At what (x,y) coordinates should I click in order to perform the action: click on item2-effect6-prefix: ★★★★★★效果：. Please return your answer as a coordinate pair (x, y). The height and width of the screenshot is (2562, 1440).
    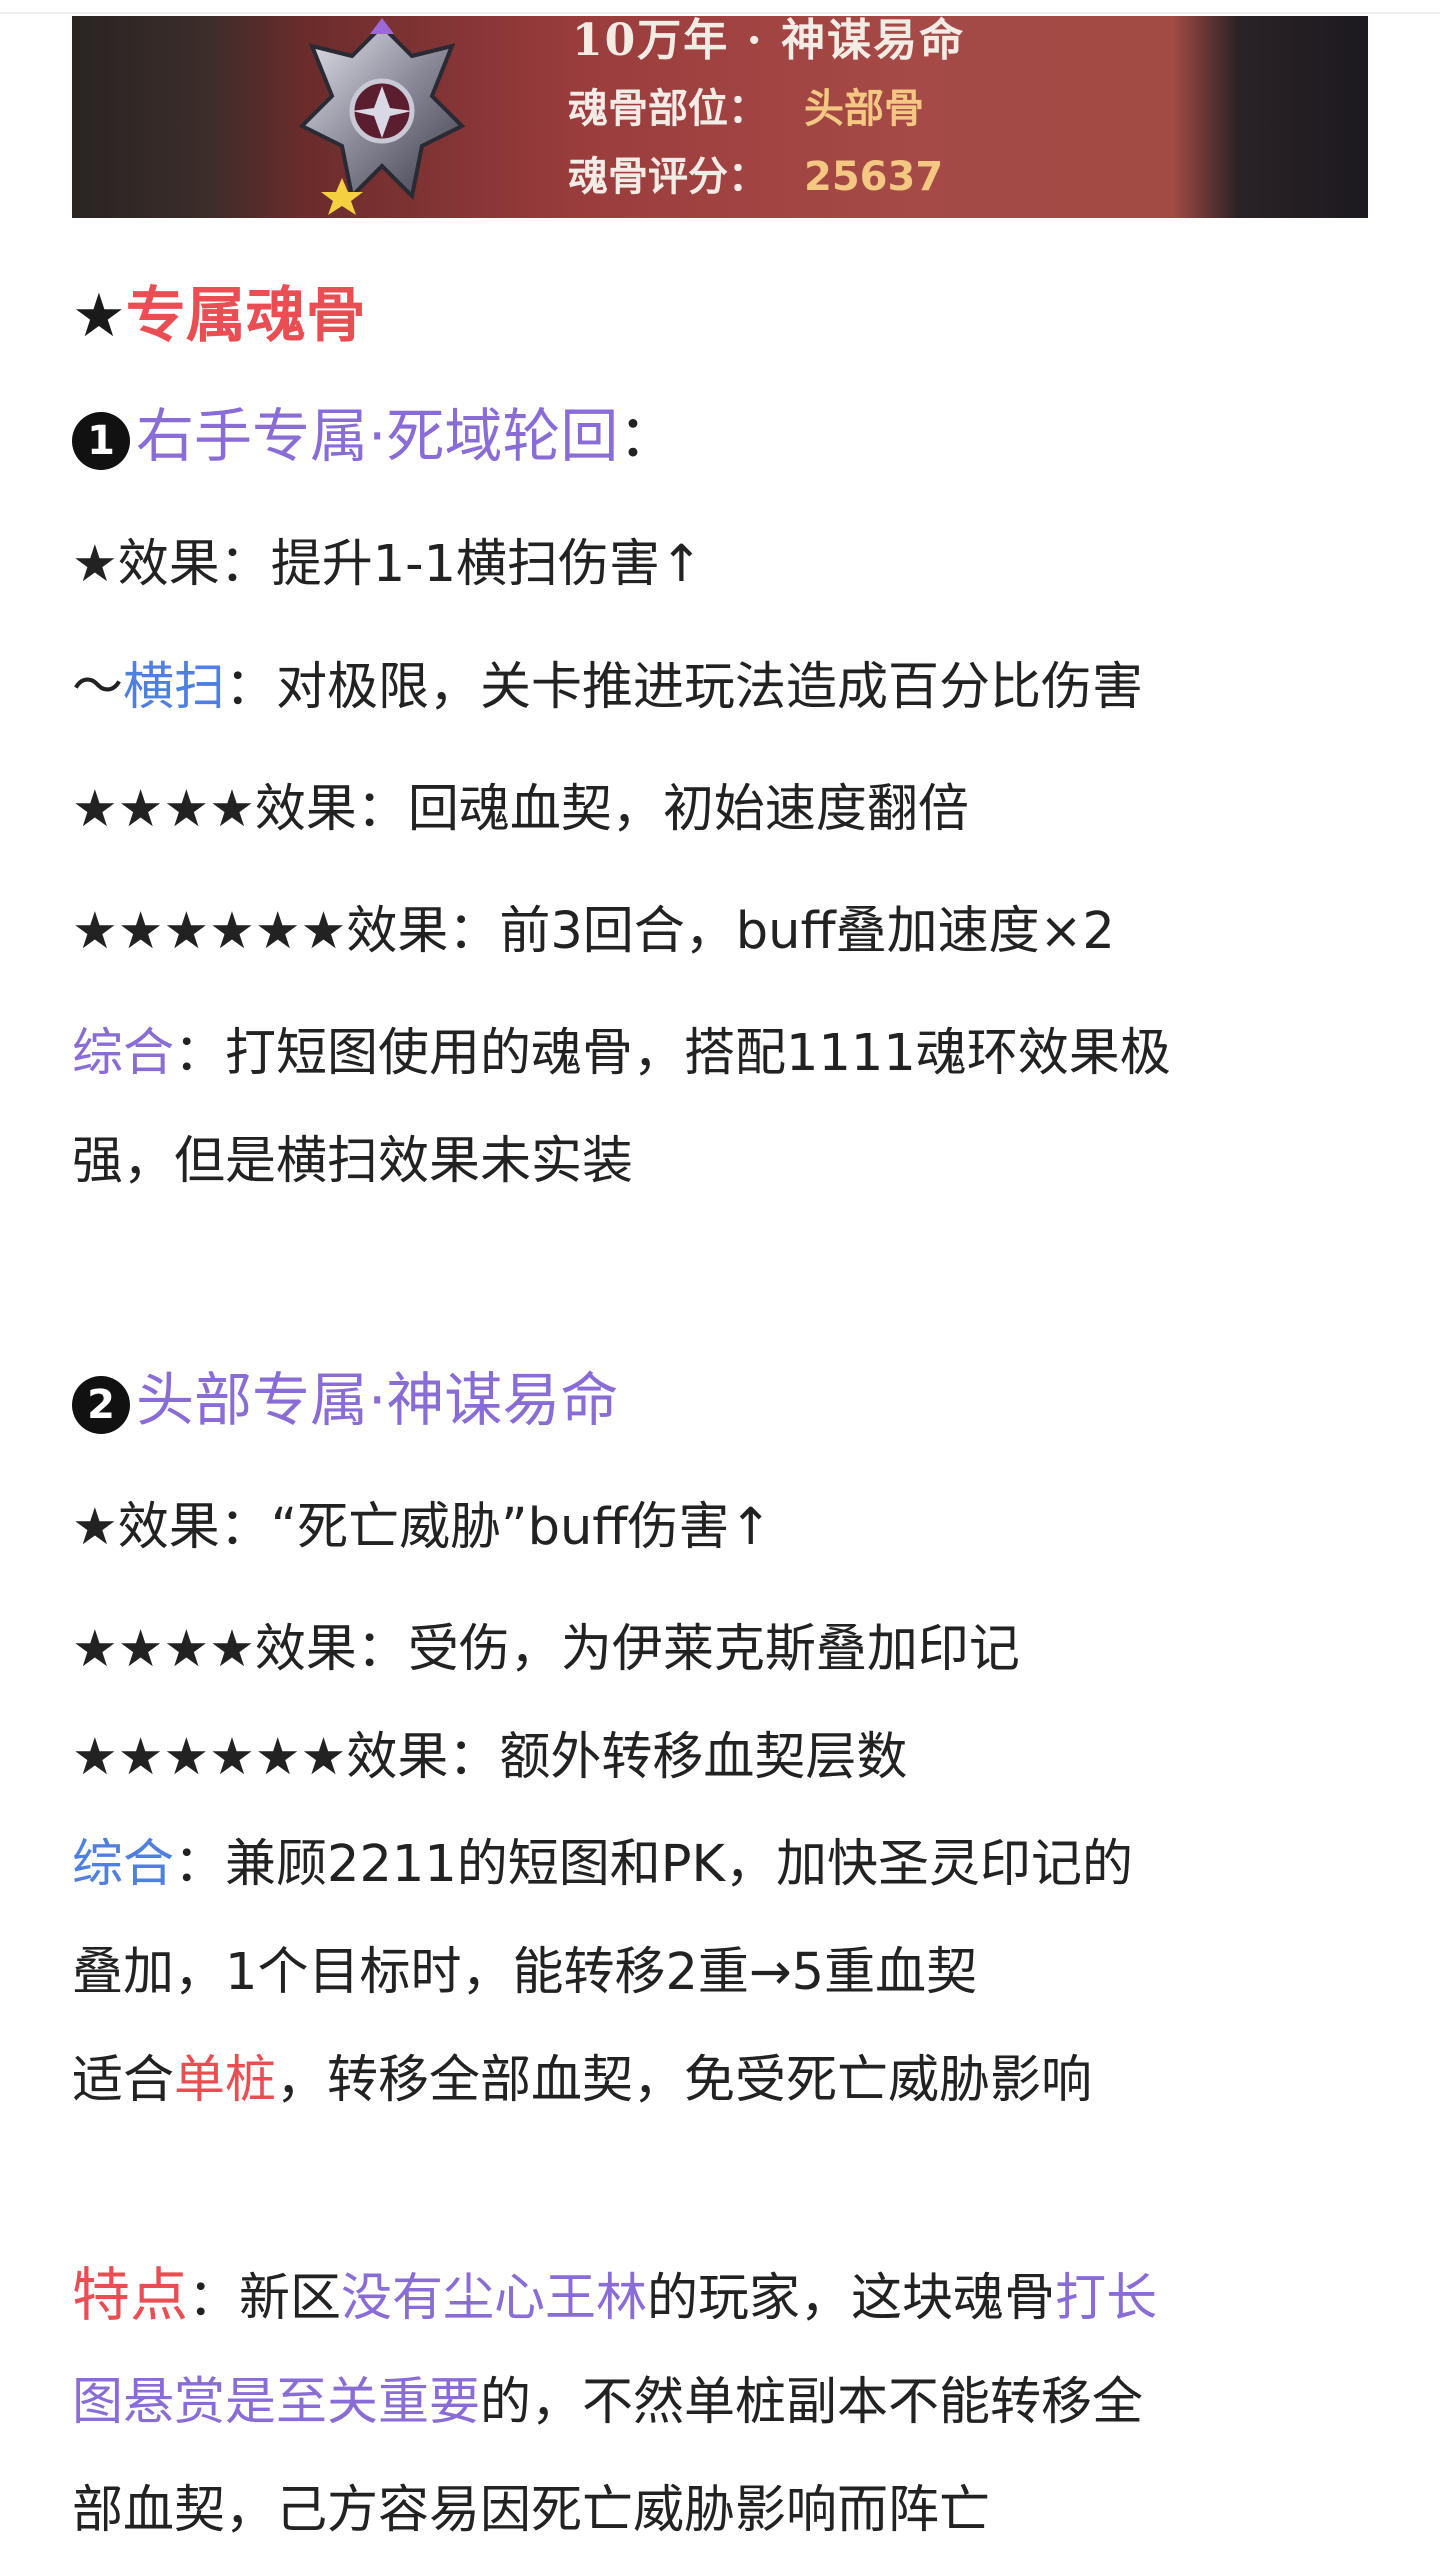
    Looking at the image, I should click on (286, 1757).